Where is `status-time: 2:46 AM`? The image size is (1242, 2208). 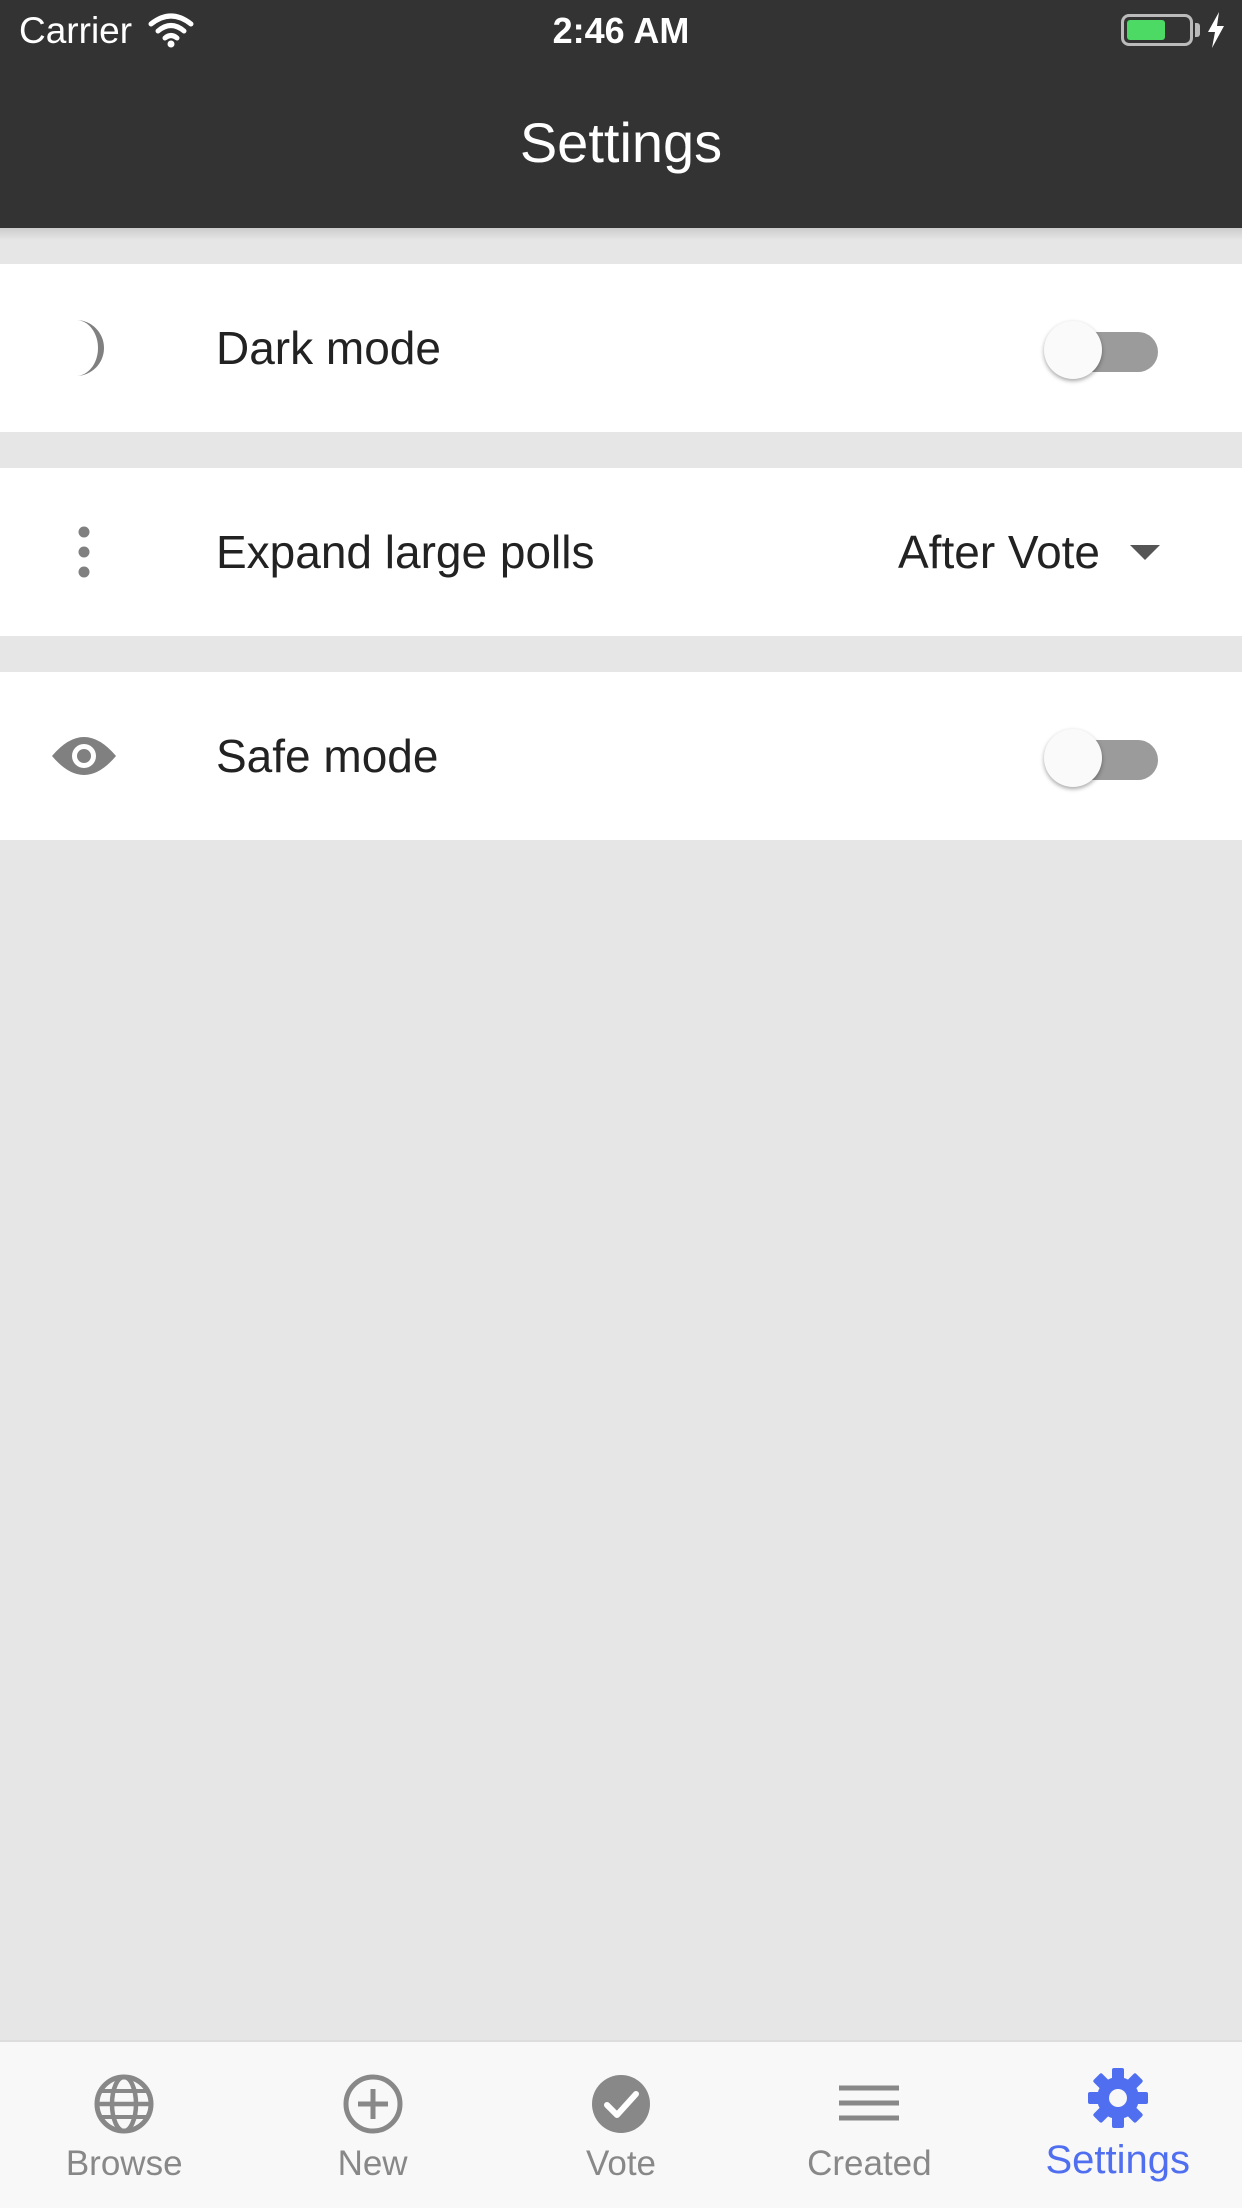
status-time: 2:46 AM is located at coordinates (621, 30).